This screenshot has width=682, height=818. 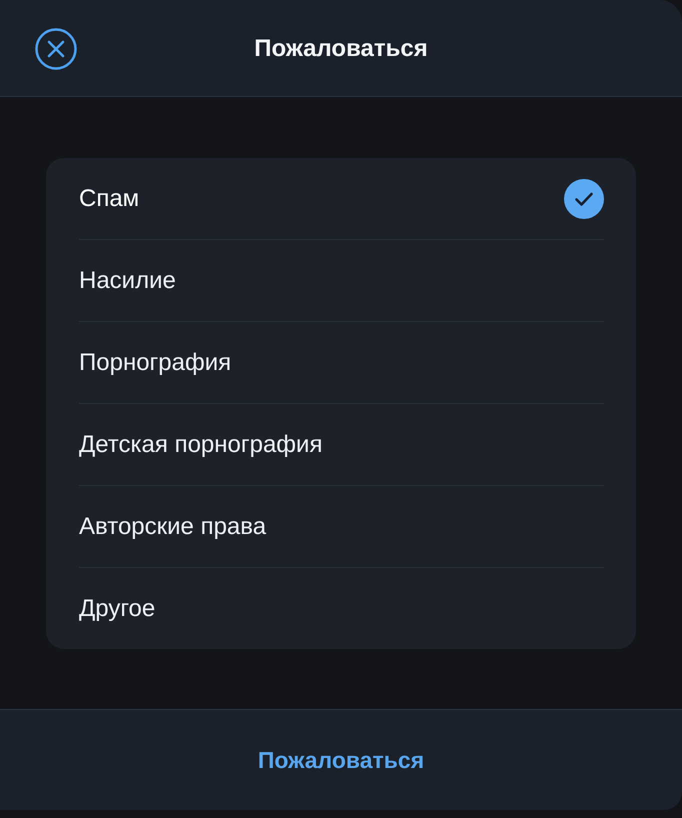 I want to click on close-button, so click(x=56, y=49).